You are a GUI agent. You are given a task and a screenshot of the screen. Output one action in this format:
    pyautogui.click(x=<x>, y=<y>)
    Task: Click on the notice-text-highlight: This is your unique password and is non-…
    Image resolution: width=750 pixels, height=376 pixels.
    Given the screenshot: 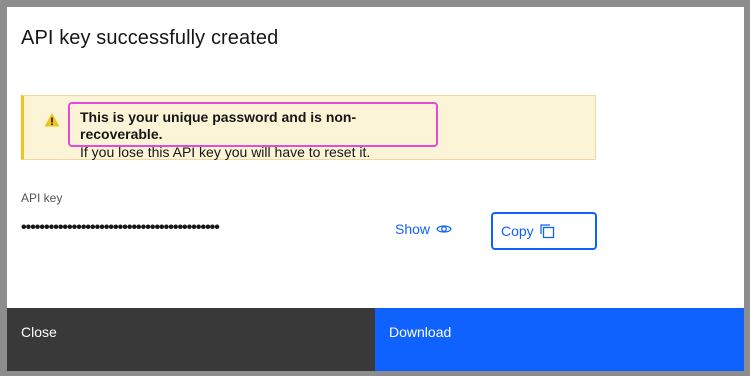 What is the action you would take?
    pyautogui.click(x=253, y=131)
    